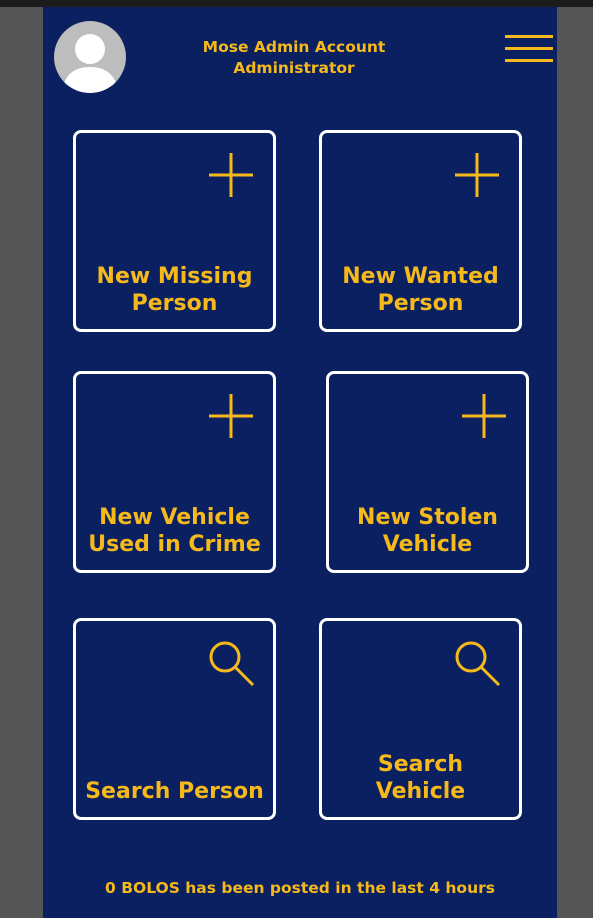 The height and width of the screenshot is (918, 593). Describe the element at coordinates (174, 719) in the screenshot. I see `search-person-button: Search Person` at that location.